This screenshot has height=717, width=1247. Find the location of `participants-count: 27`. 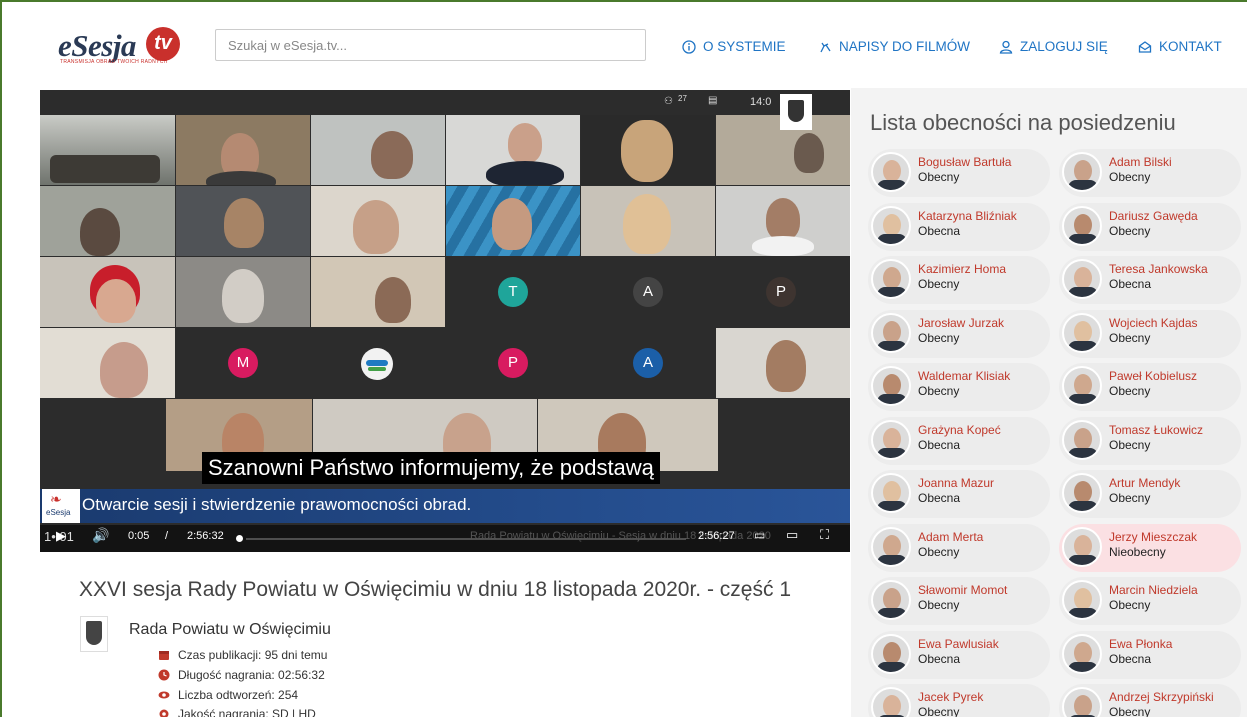

participants-count: 27 is located at coordinates (682, 98).